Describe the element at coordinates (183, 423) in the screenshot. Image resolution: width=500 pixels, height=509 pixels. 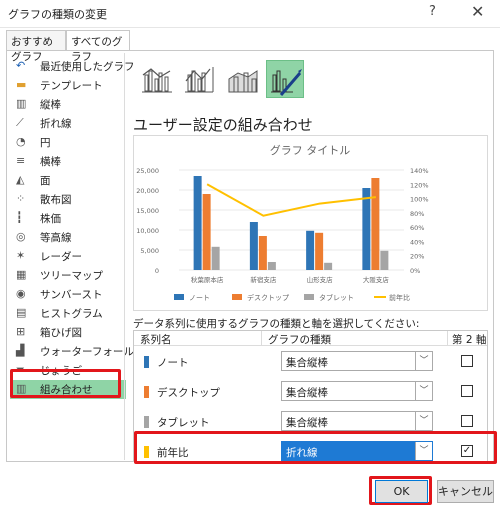
I see `series-name: タブレット` at that location.